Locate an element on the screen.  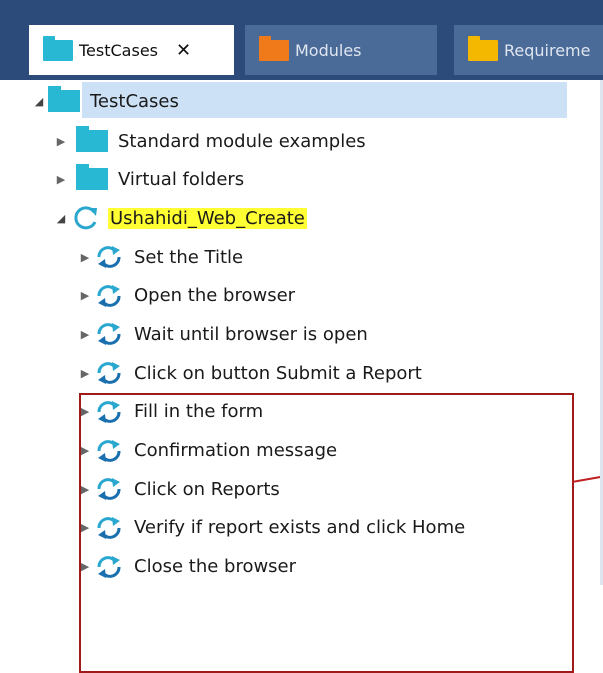
tree-item-step: ▶ Click on button Submit a Report is located at coordinates (249, 373).